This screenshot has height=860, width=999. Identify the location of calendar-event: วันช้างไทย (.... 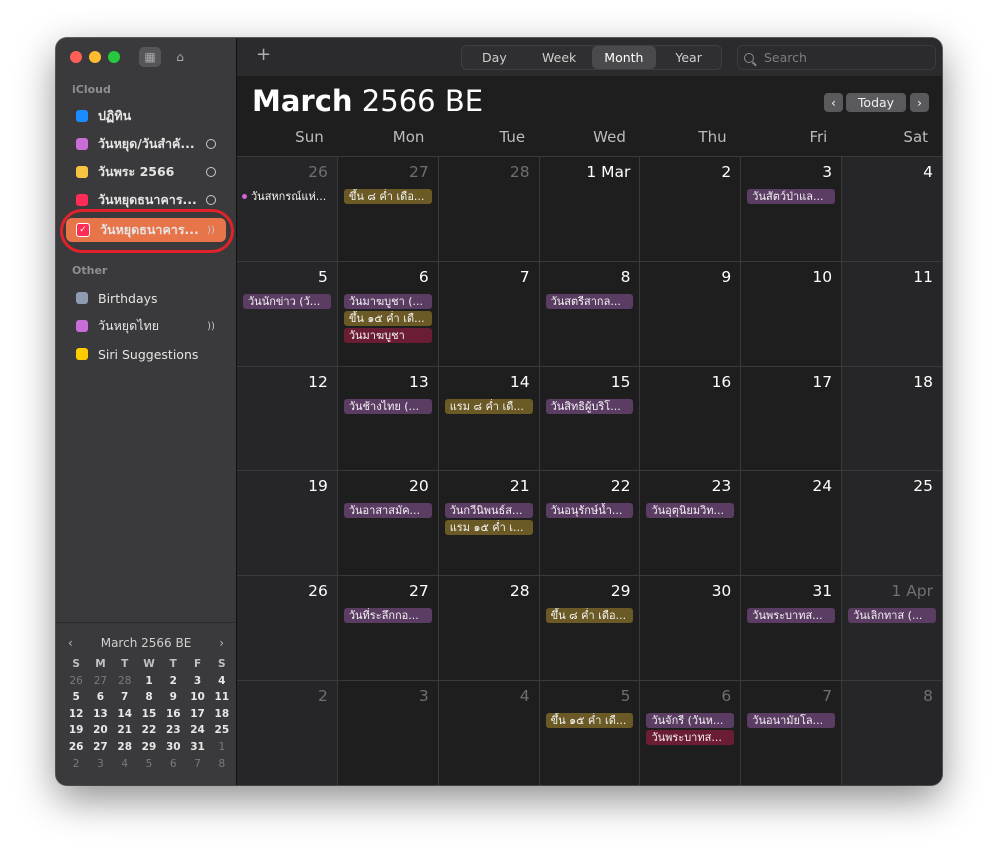
(387, 406).